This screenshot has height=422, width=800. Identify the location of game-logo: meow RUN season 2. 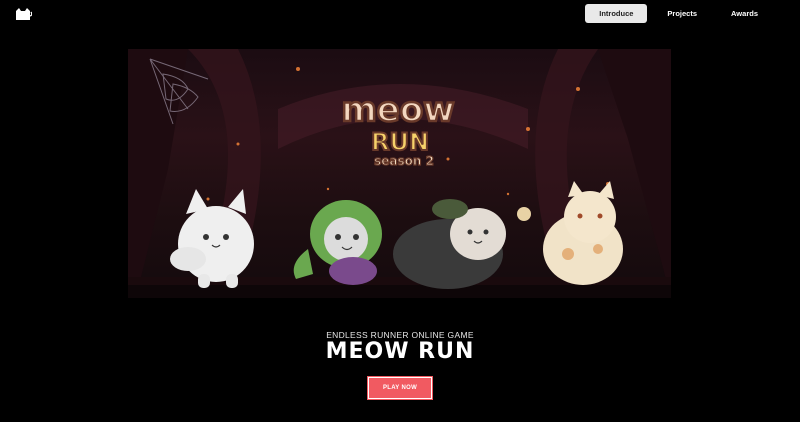
(398, 129).